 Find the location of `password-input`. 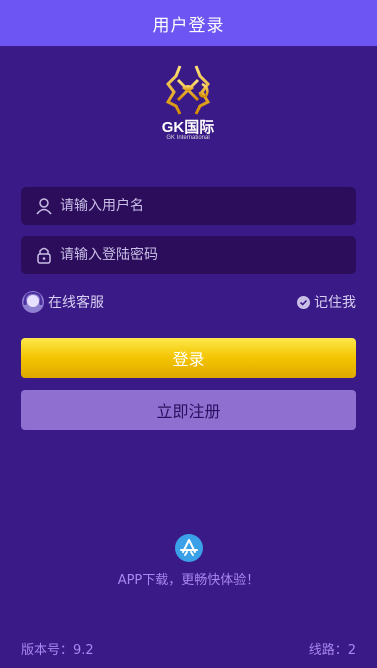

password-input is located at coordinates (190, 255).